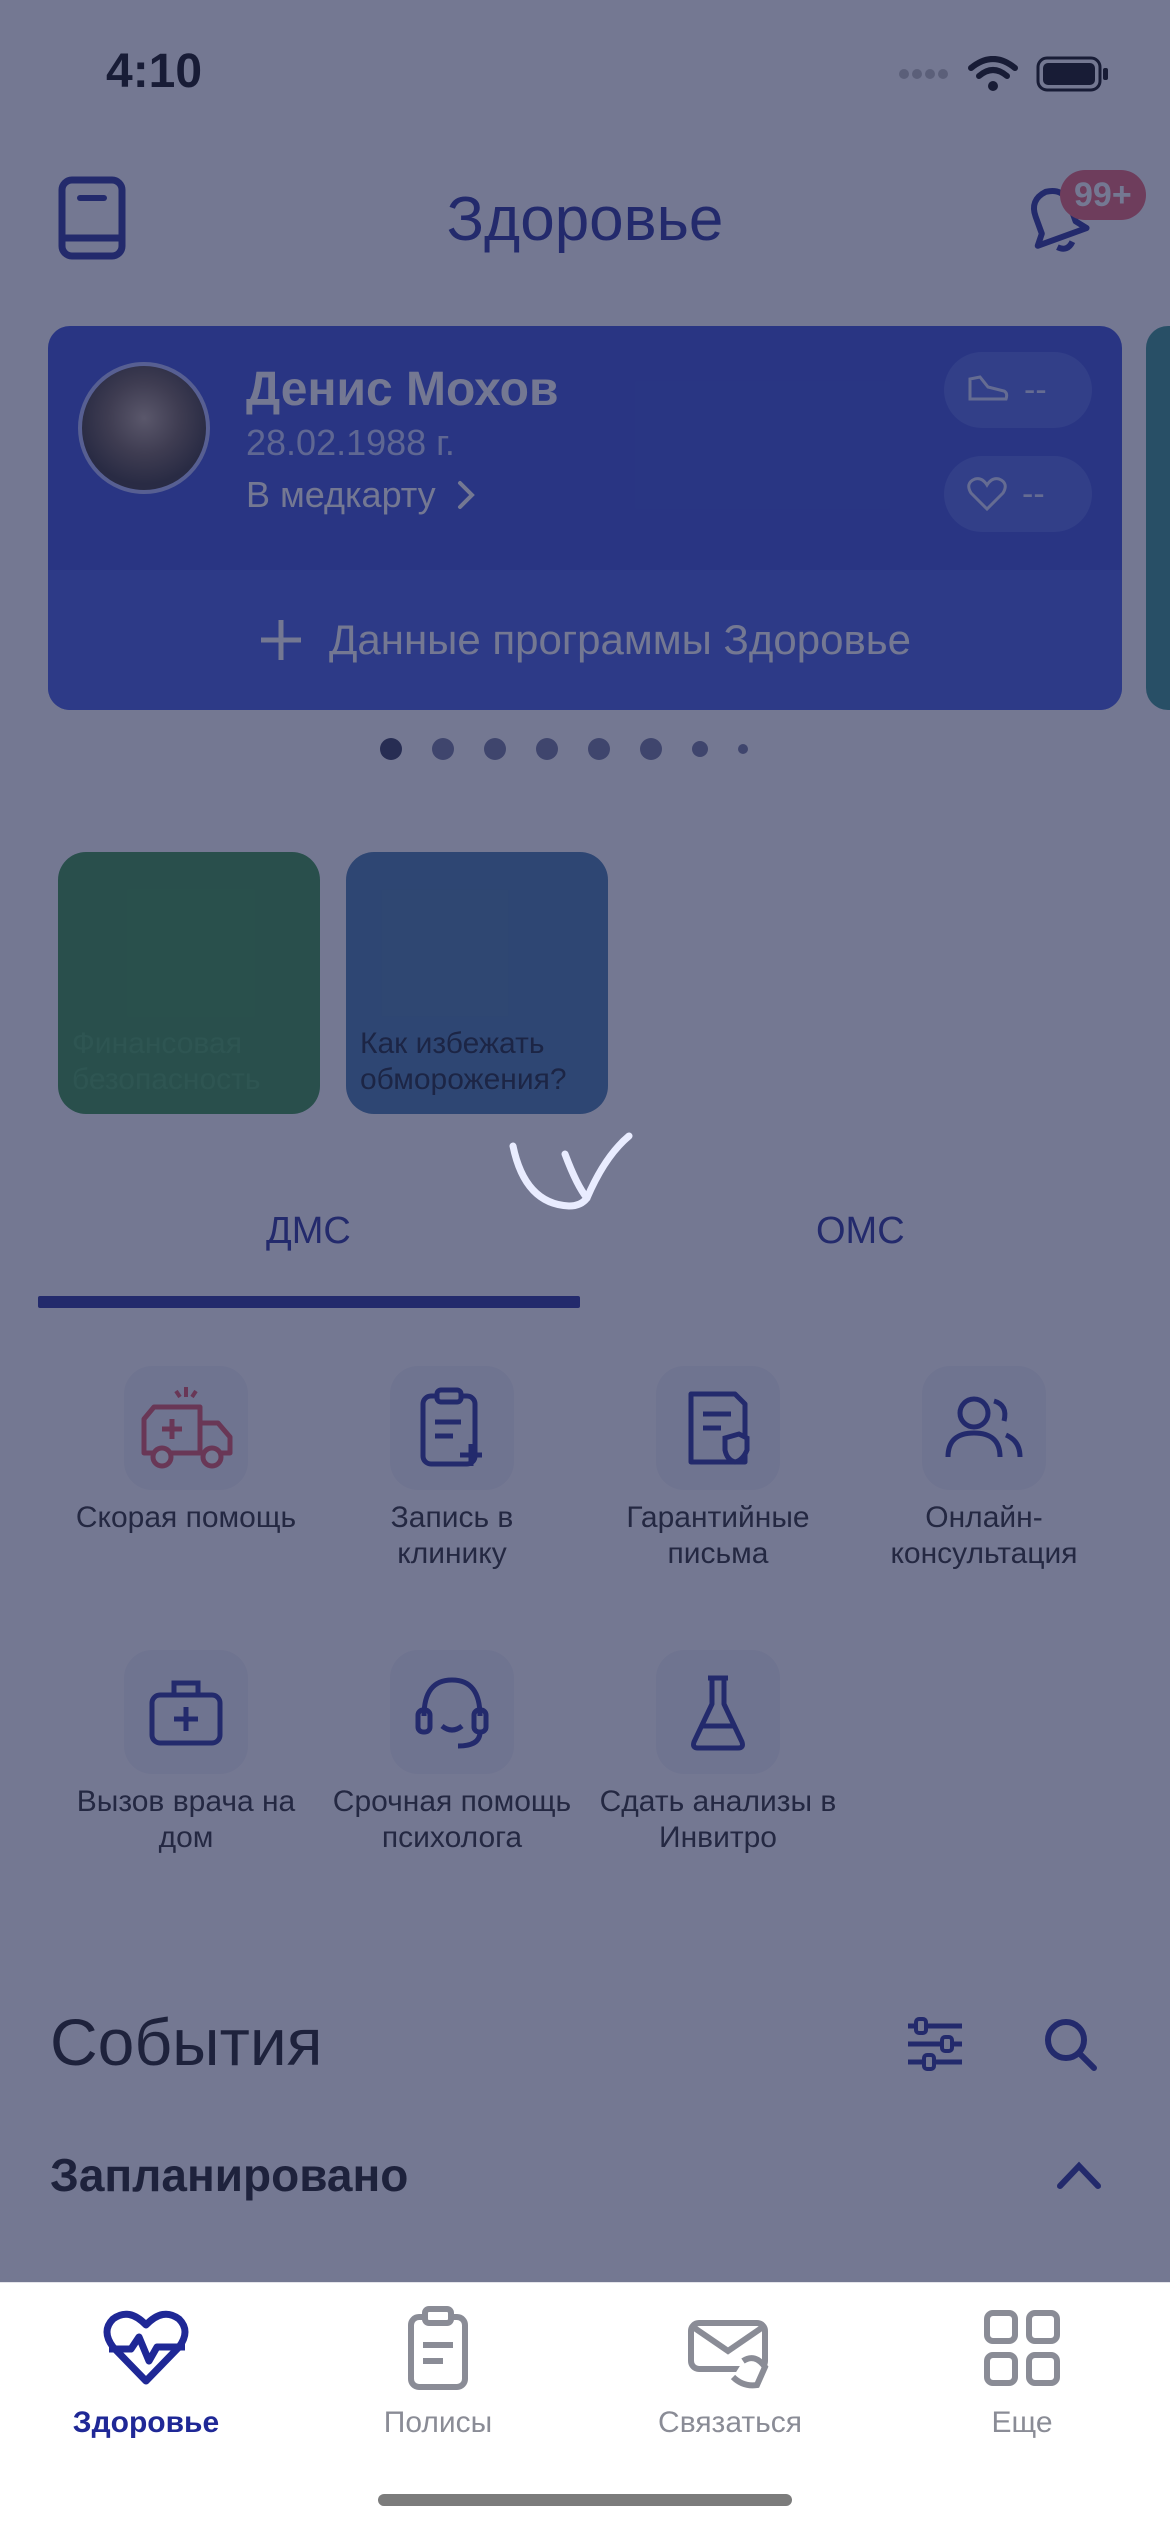 This screenshot has height=2532, width=1170. What do you see at coordinates (438, 2348) in the screenshot?
I see `clipboard-icon` at bounding box center [438, 2348].